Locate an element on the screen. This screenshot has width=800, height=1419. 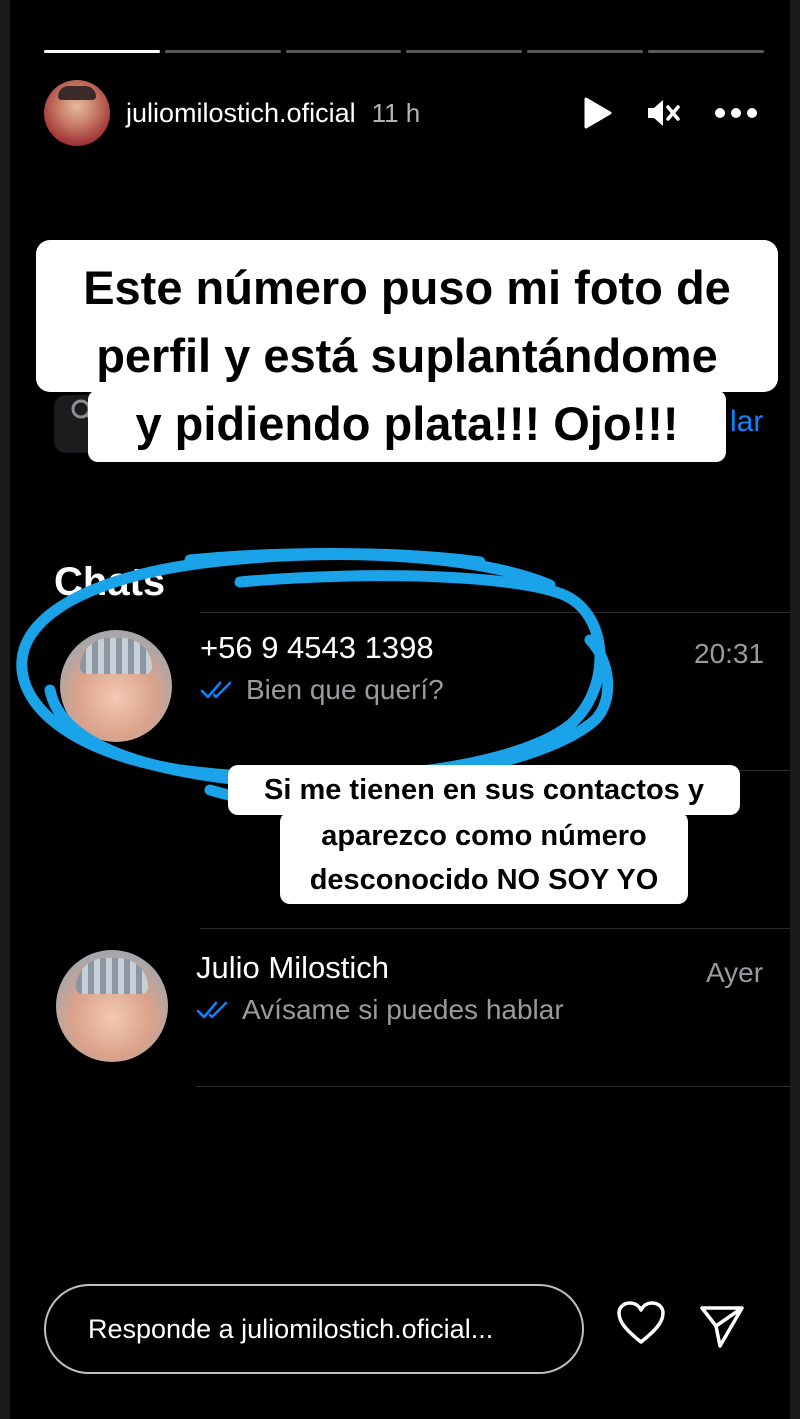
story-header: juliomilostich.oficial 11 h is located at coordinates (404, 113).